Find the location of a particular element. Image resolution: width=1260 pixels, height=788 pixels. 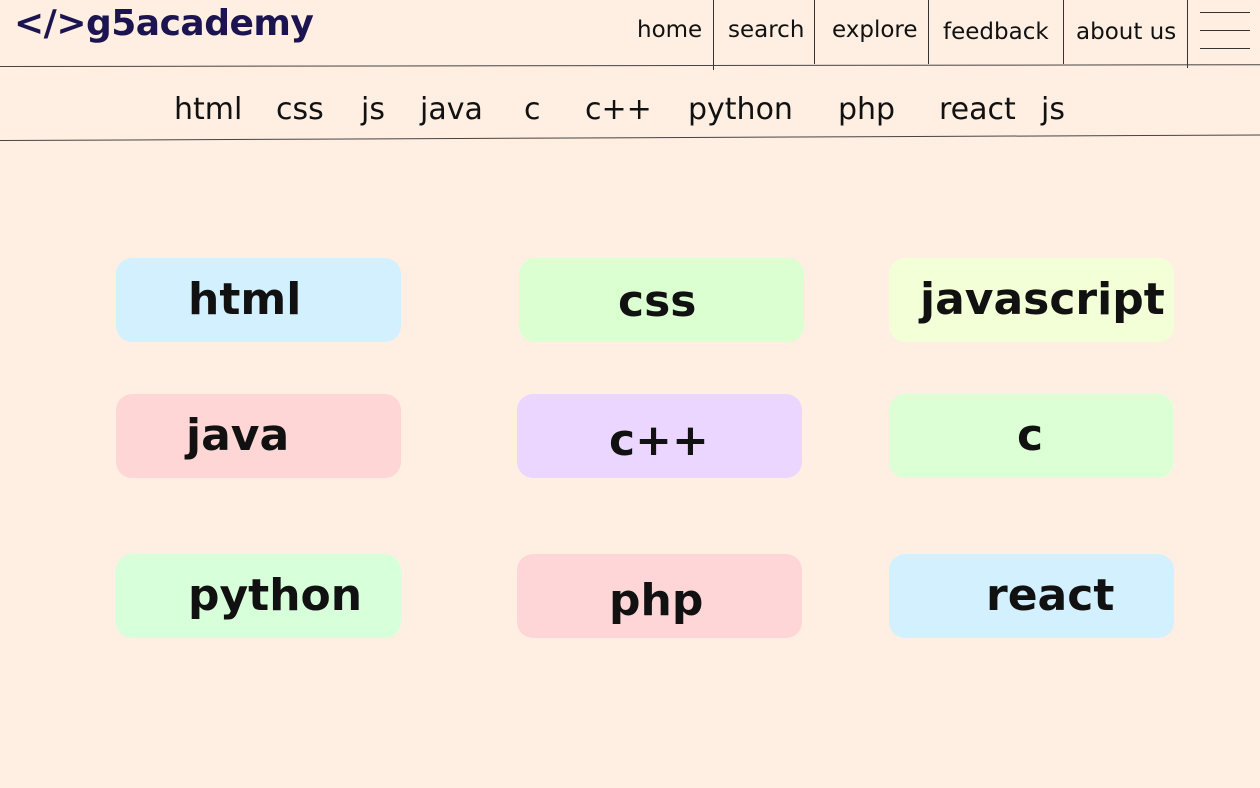

card-label: react is located at coordinates (1050, 595).